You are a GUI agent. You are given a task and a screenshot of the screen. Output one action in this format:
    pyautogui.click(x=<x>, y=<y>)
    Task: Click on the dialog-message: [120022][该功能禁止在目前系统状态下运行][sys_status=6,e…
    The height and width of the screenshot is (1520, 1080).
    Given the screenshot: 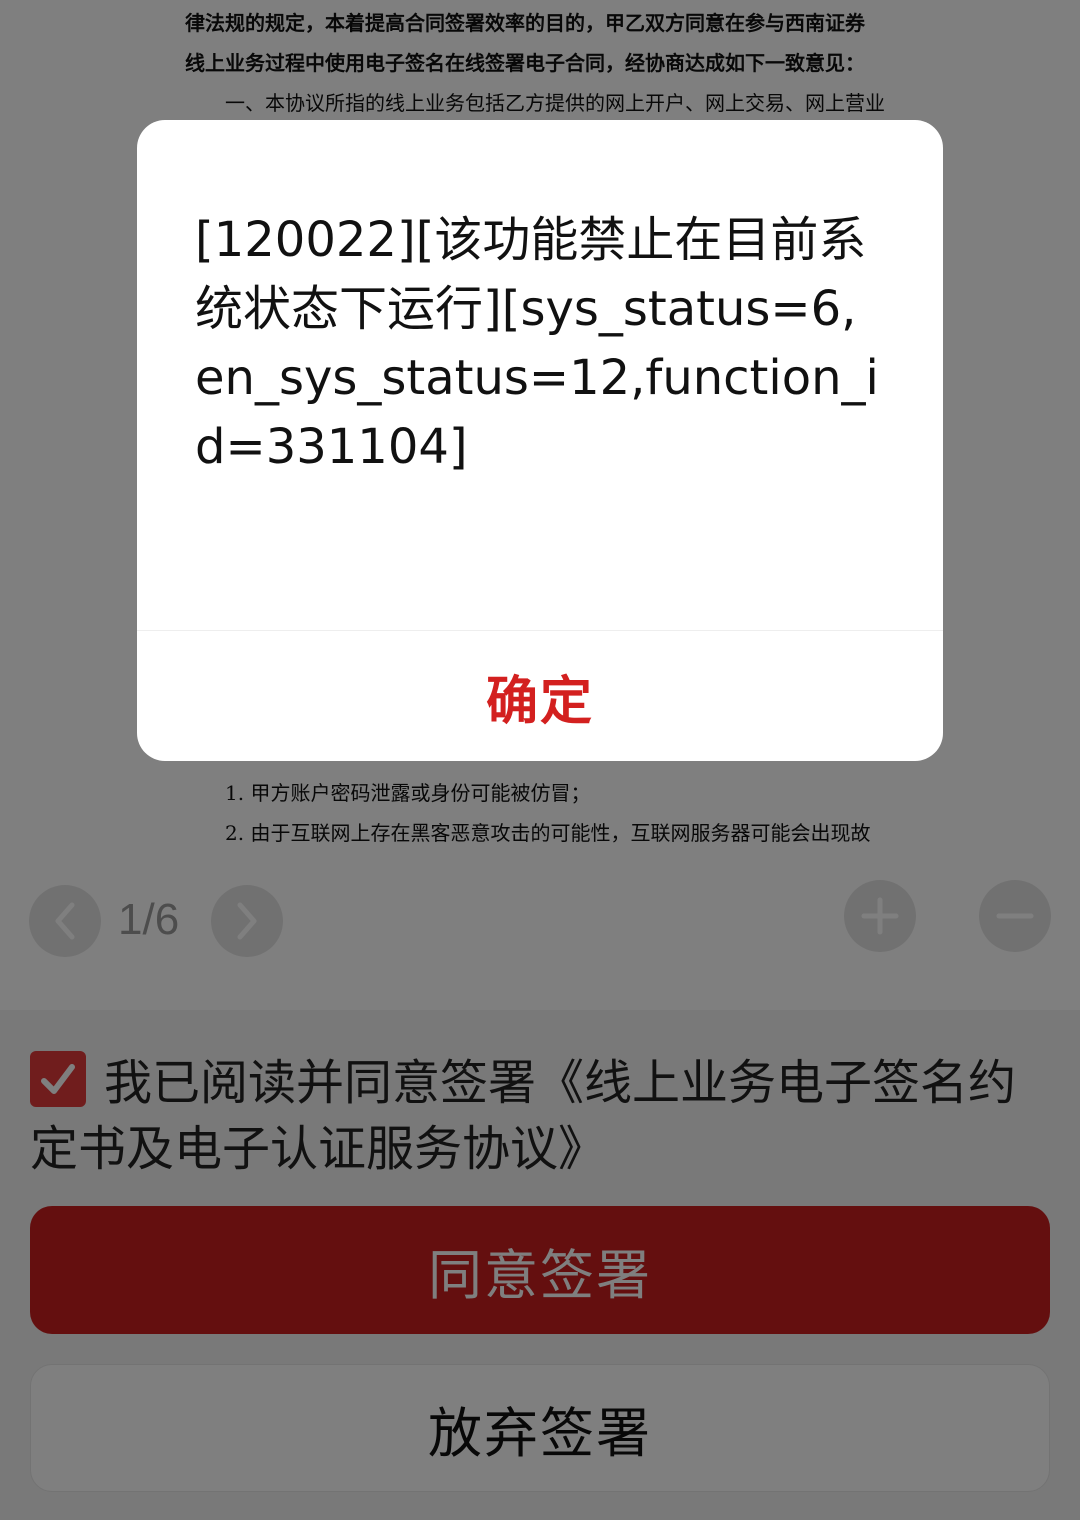 What is the action you would take?
    pyautogui.click(x=537, y=343)
    